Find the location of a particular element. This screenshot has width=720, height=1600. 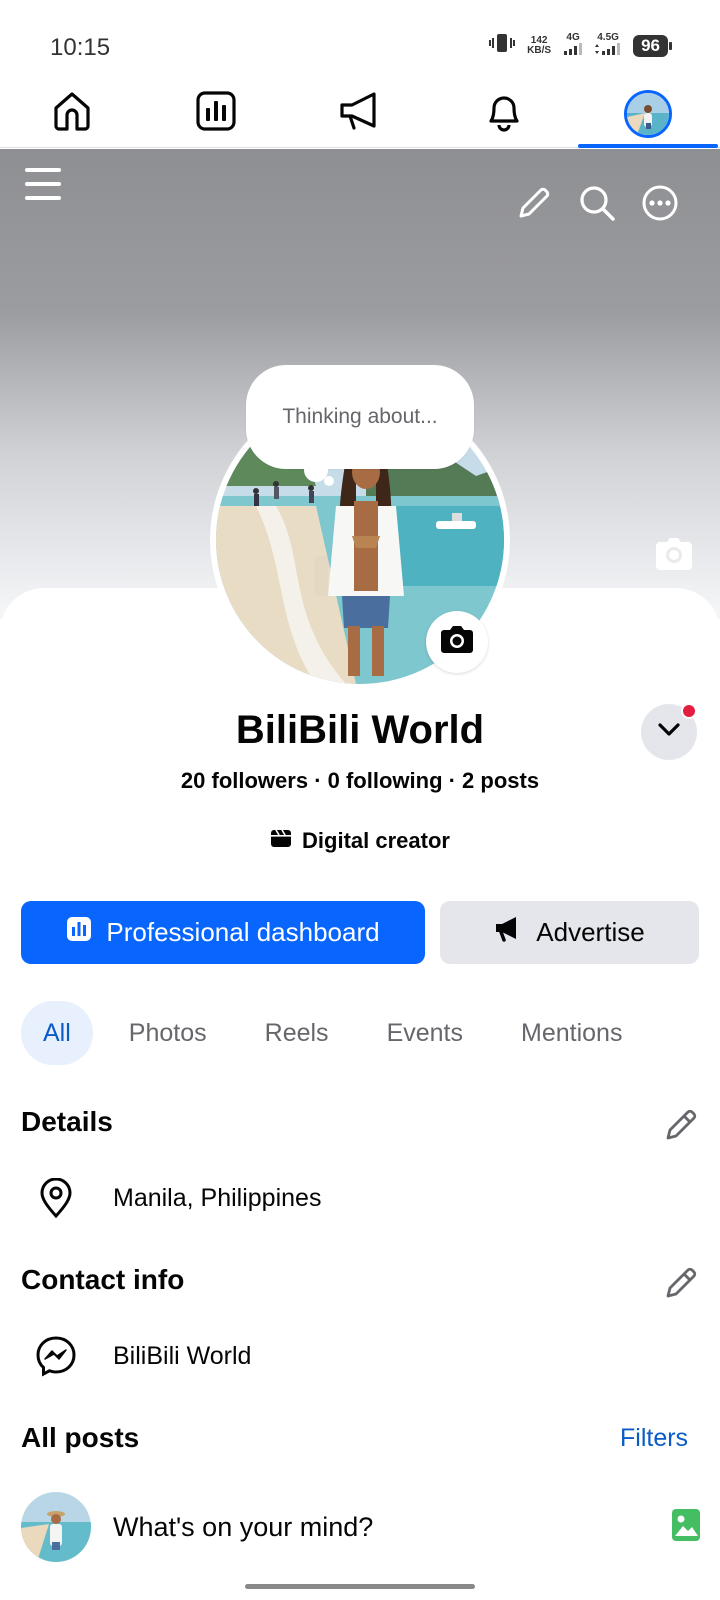

tab-dashboard is located at coordinates (216, 113).